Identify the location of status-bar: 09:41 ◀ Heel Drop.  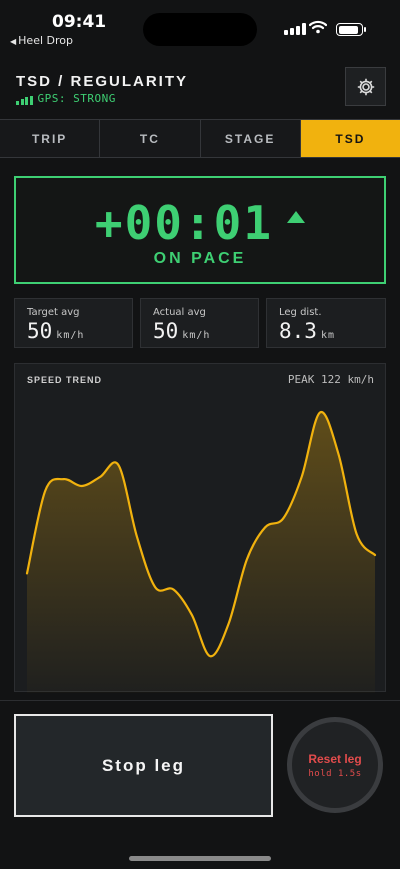
(200, 28).